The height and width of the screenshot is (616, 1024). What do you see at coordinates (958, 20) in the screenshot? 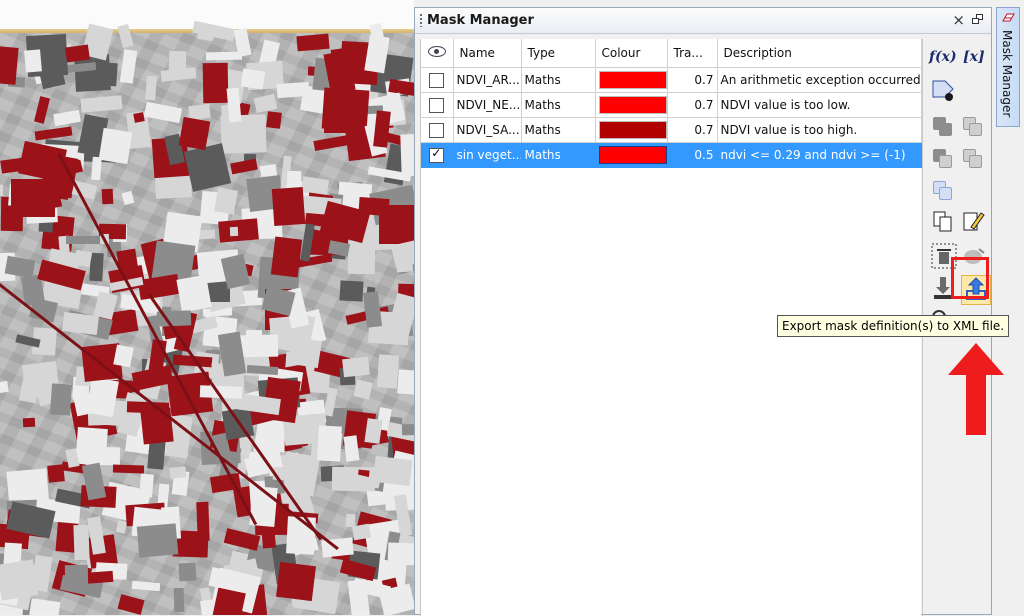
I see `close-icon: ×` at bounding box center [958, 20].